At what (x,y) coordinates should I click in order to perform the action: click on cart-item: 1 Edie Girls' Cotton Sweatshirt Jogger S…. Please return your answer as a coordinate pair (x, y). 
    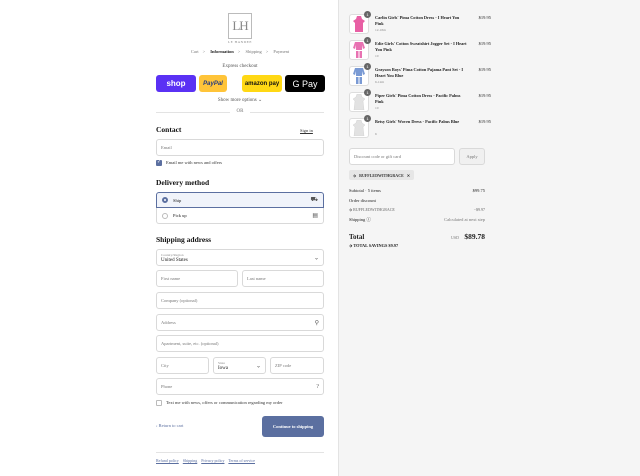
    Looking at the image, I should click on (420, 50).